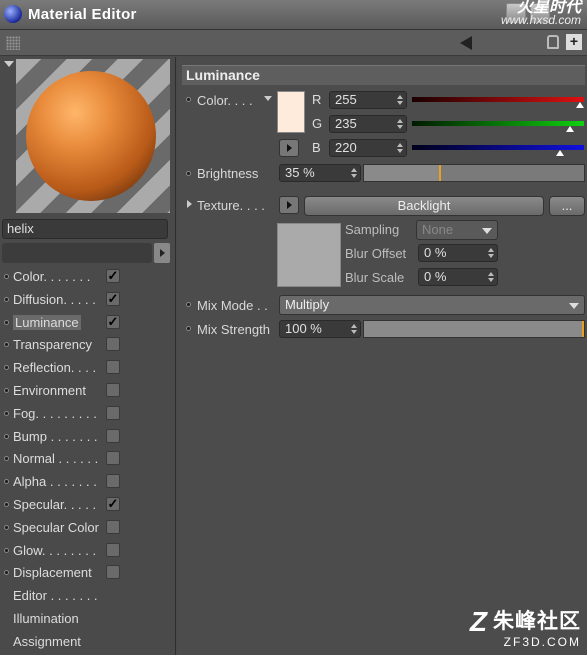 Image resolution: width=587 pixels, height=655 pixels. I want to click on channel-item: Environment, so click(88, 391).